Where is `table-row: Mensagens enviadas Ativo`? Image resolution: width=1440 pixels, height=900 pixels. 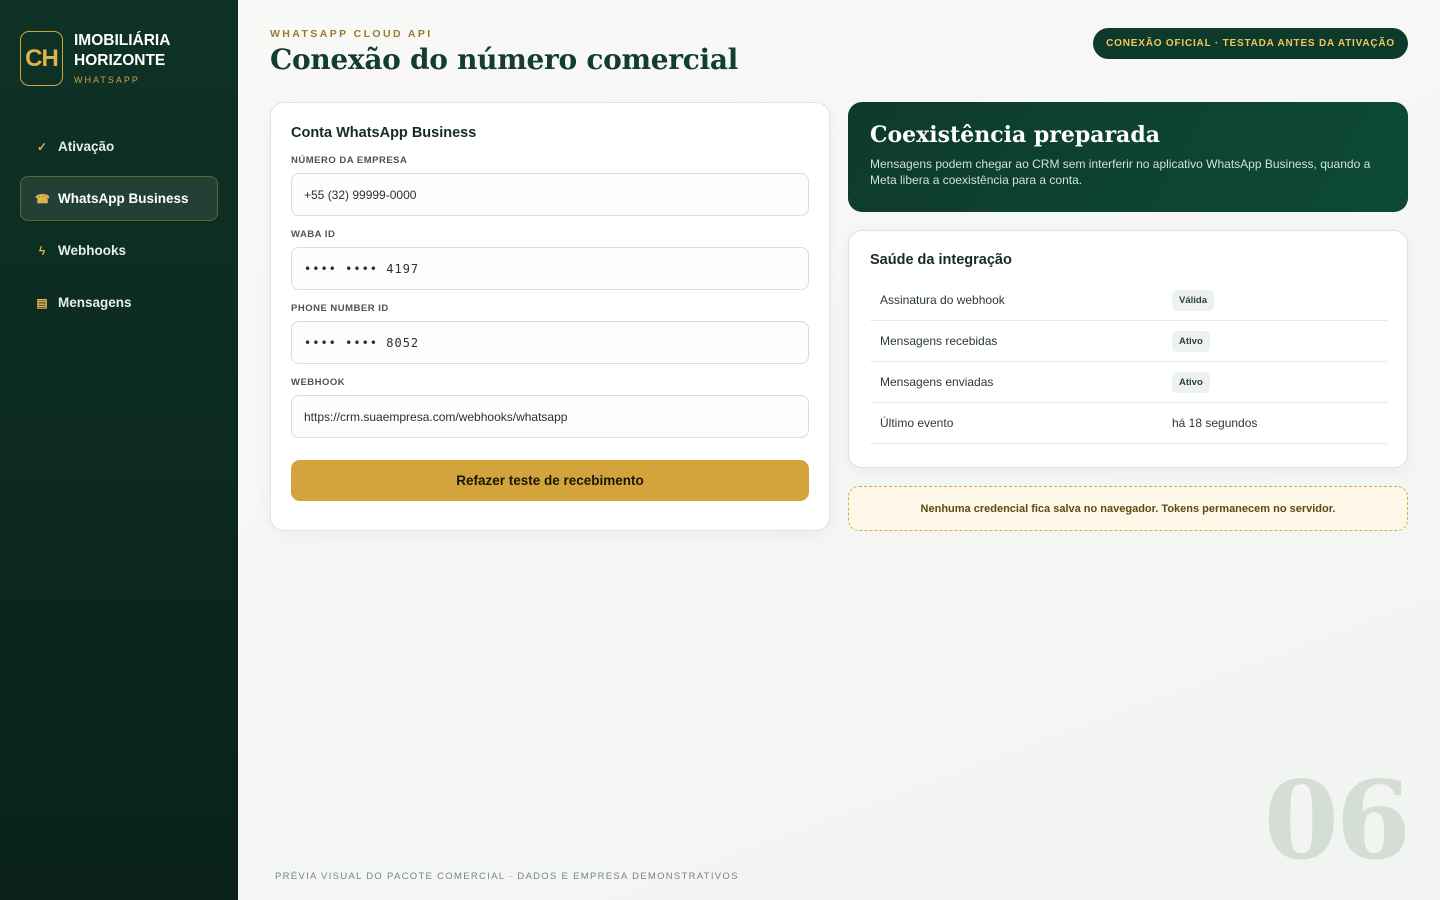 table-row: Mensagens enviadas Ativo is located at coordinates (1129, 382).